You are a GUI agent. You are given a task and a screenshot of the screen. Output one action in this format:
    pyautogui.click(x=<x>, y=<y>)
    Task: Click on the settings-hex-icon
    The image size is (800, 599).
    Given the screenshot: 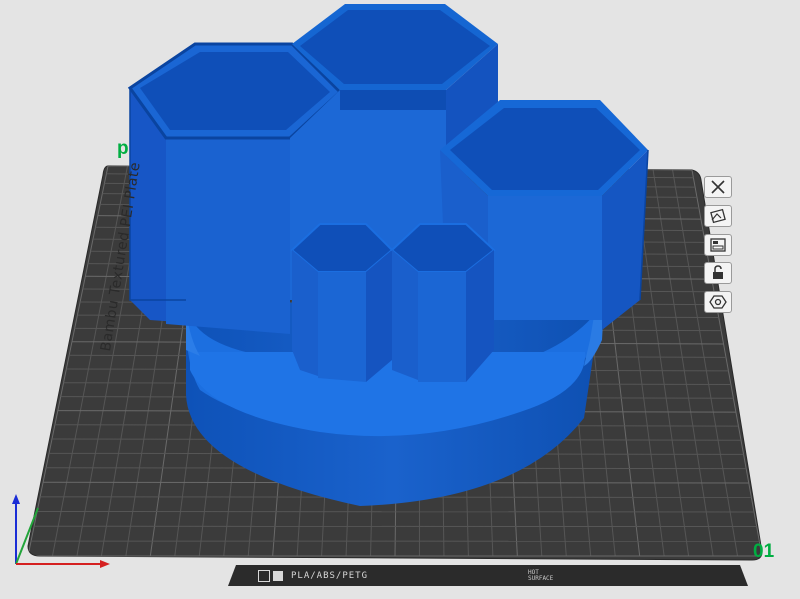 What is the action you would take?
    pyautogui.click(x=718, y=302)
    